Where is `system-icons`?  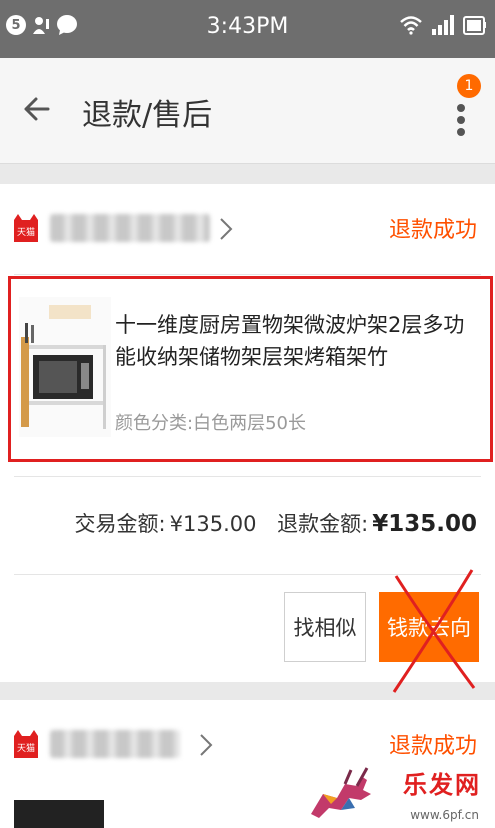
system-icons is located at coordinates (443, 25).